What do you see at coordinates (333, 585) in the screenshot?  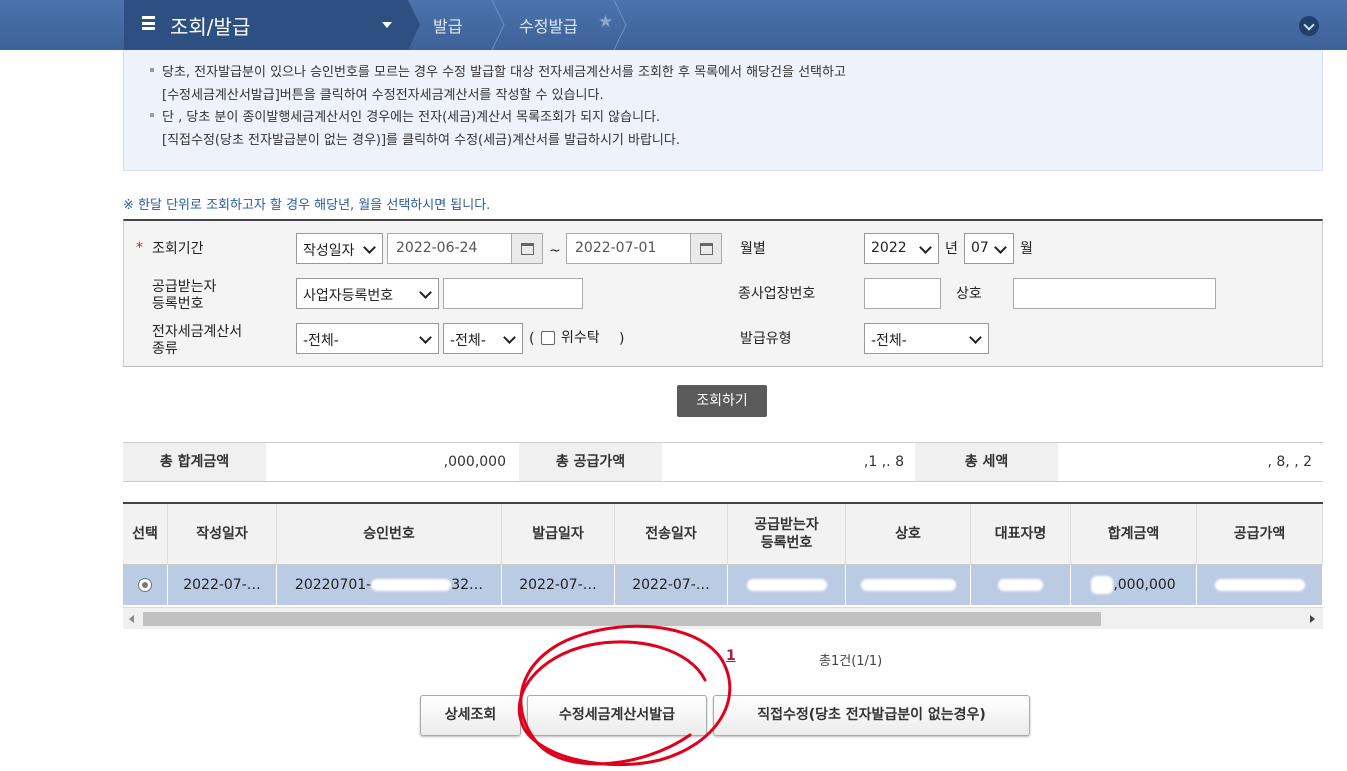 I see `approval-number: 20220701-` at bounding box center [333, 585].